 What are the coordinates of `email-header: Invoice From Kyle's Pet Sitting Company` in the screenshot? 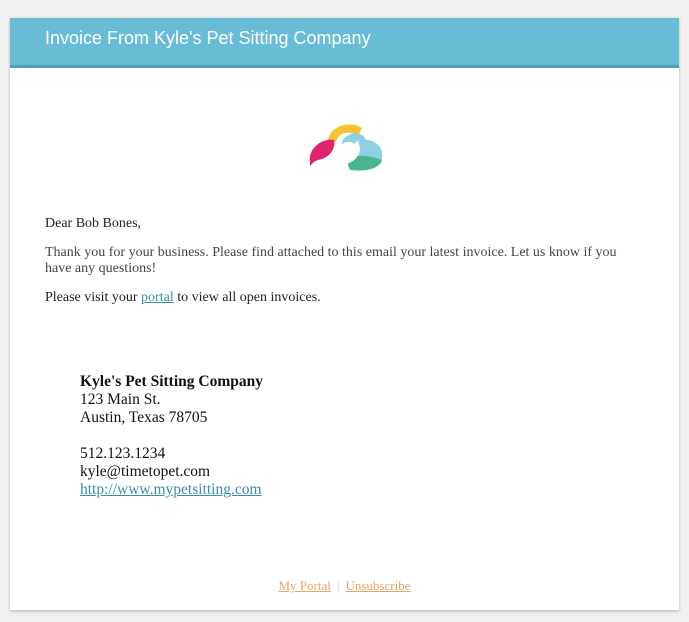 It's located at (344, 43).